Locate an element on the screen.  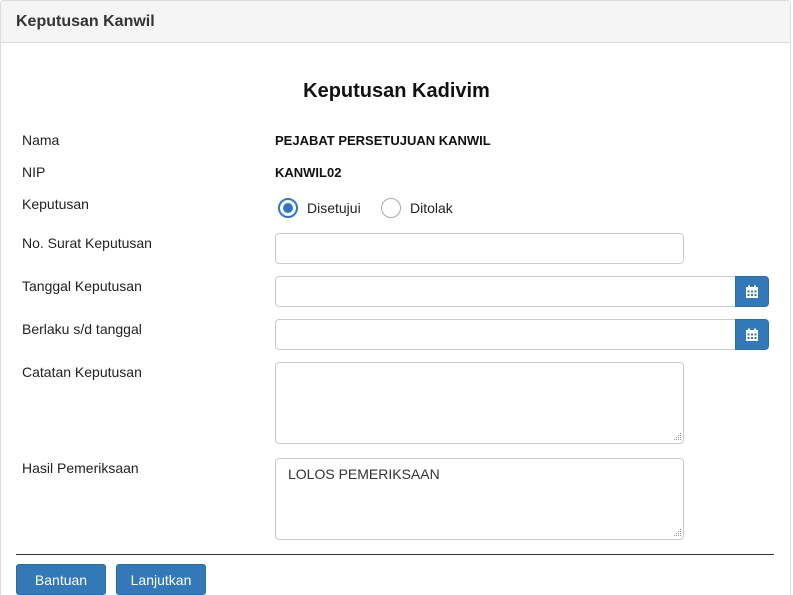
berlaku-input is located at coordinates (505, 334).